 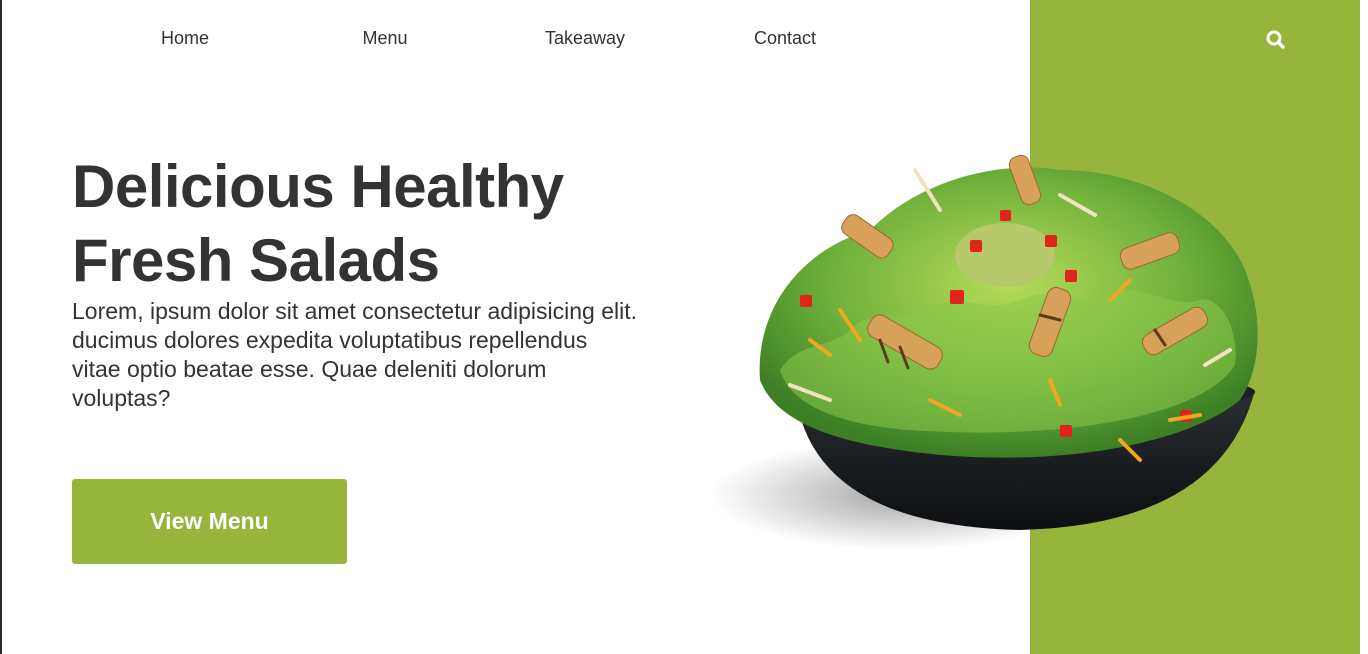 What do you see at coordinates (372, 224) in the screenshot?
I see `hero-title: Delicious Healthy Fresh Salads` at bounding box center [372, 224].